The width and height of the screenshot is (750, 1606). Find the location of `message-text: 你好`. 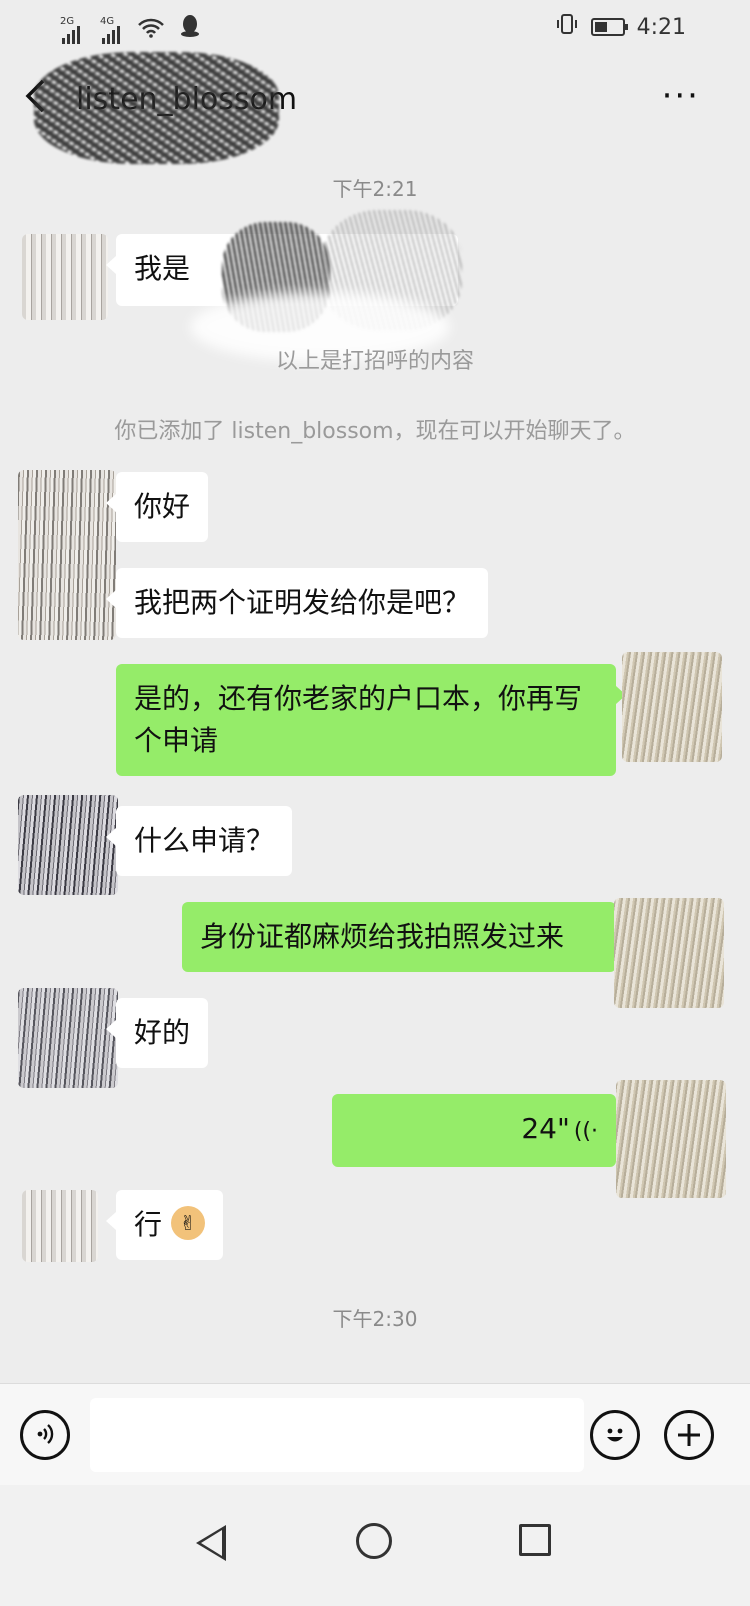

message-text: 你好 is located at coordinates (162, 506).